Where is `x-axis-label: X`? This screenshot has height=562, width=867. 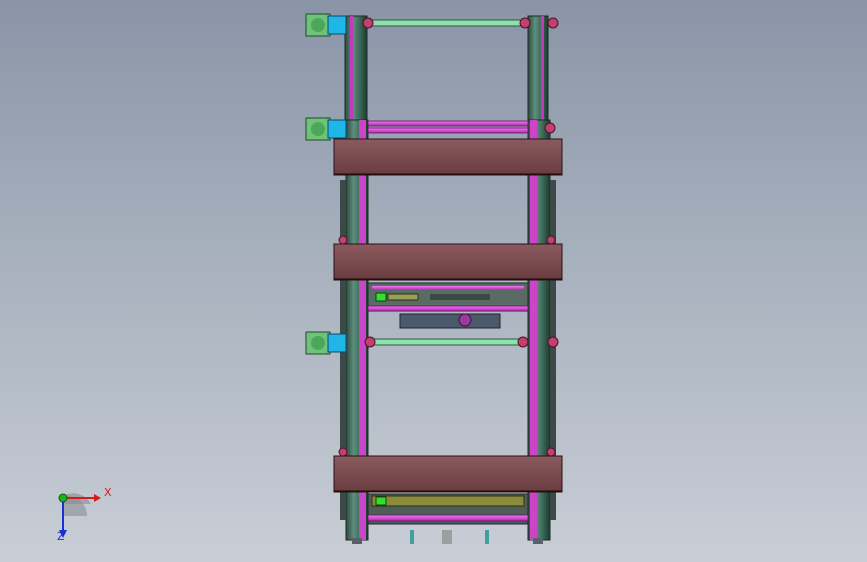 x-axis-label: X is located at coordinates (108, 492).